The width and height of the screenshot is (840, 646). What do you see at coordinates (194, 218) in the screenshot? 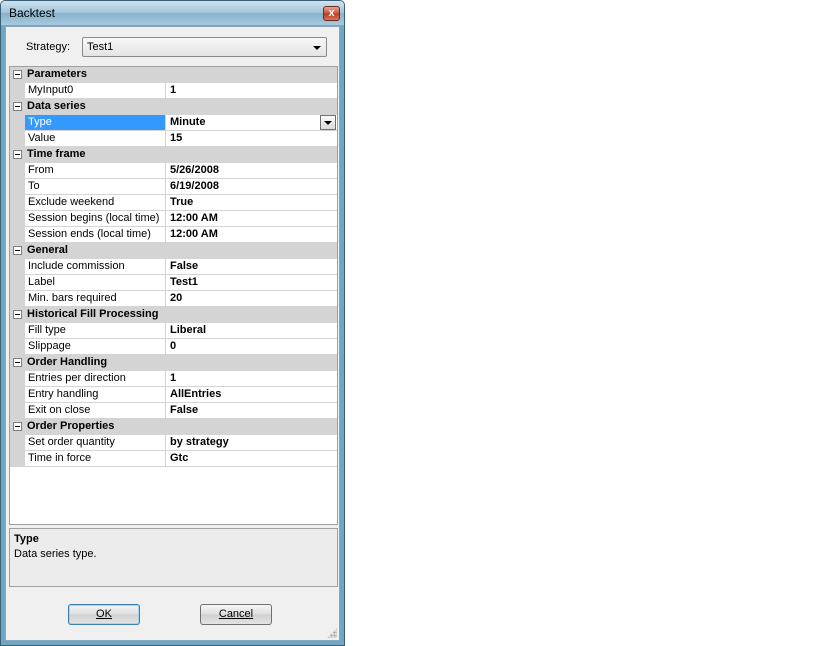
I see `property-value-text: 12:00 AM` at bounding box center [194, 218].